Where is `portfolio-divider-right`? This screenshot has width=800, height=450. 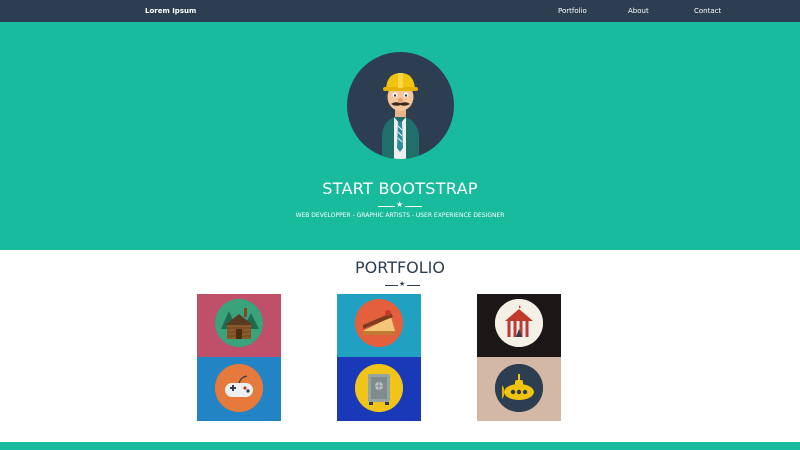 portfolio-divider-right is located at coordinates (413, 285).